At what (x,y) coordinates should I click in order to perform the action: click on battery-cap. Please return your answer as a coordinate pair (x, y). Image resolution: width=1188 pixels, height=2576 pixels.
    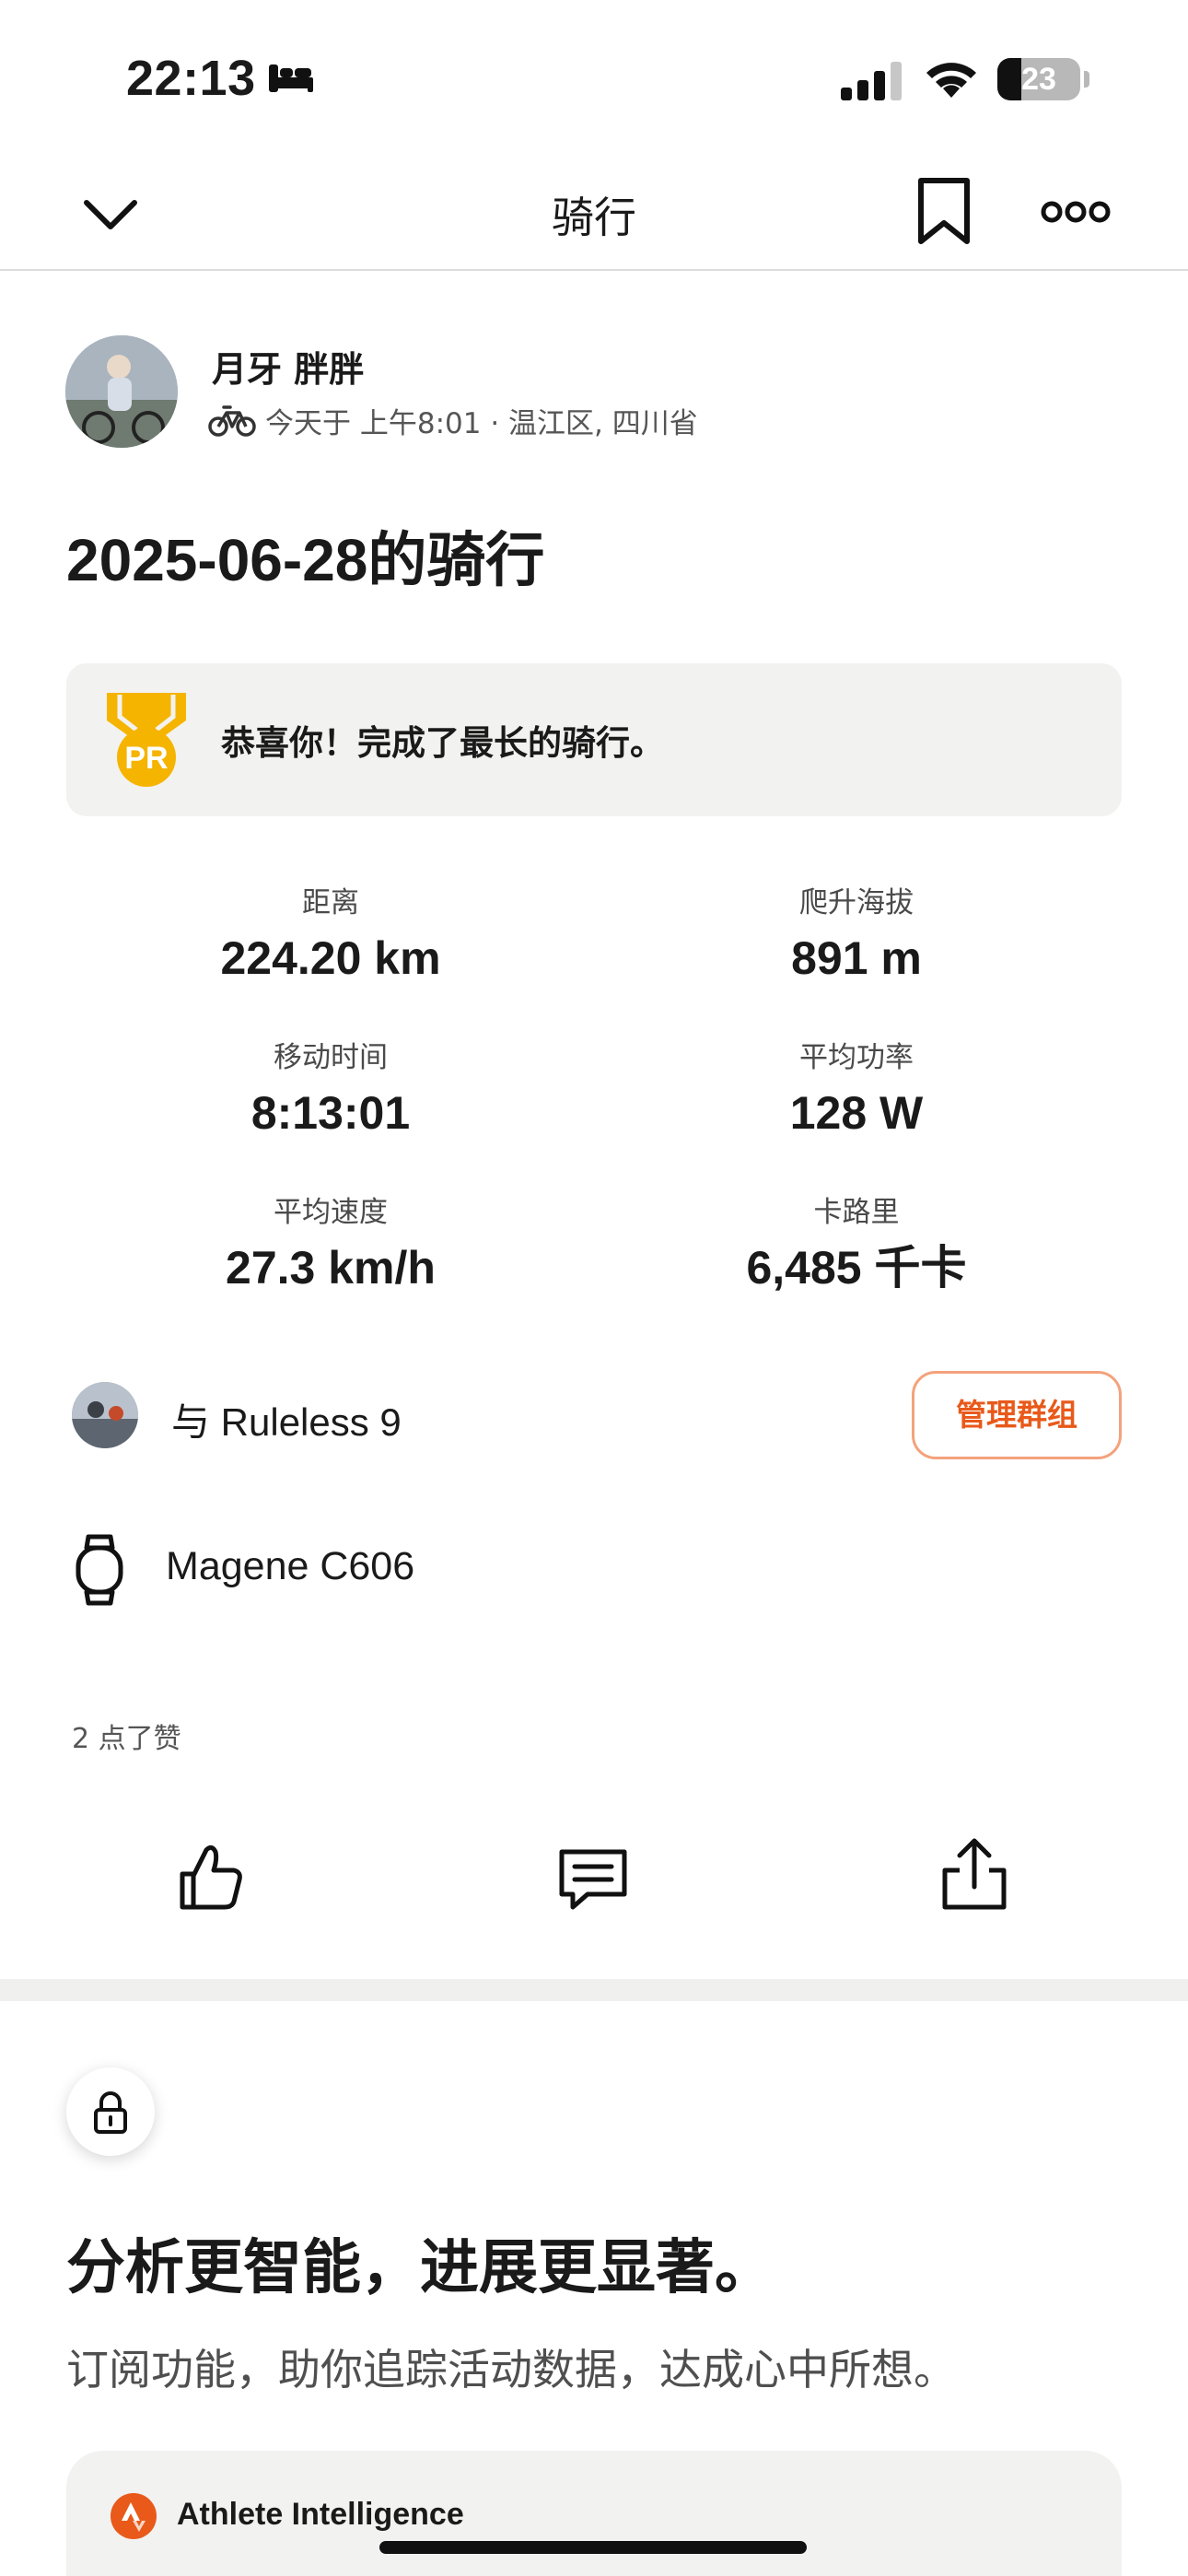
    Looking at the image, I should click on (1086, 79).